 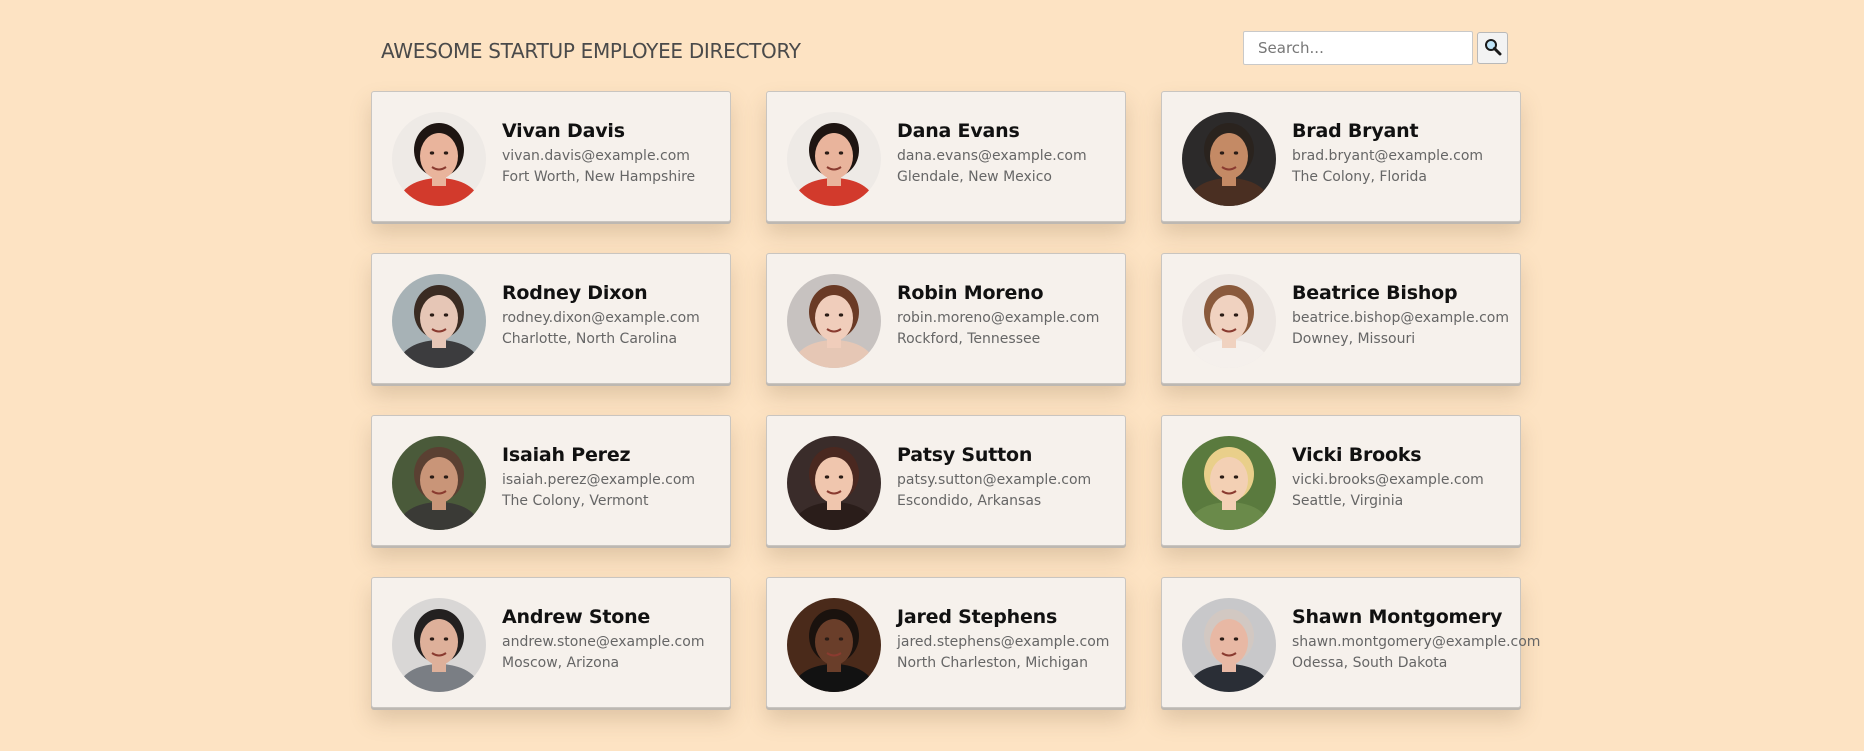 I want to click on employee-name: Jared Stephens, so click(x=977, y=617).